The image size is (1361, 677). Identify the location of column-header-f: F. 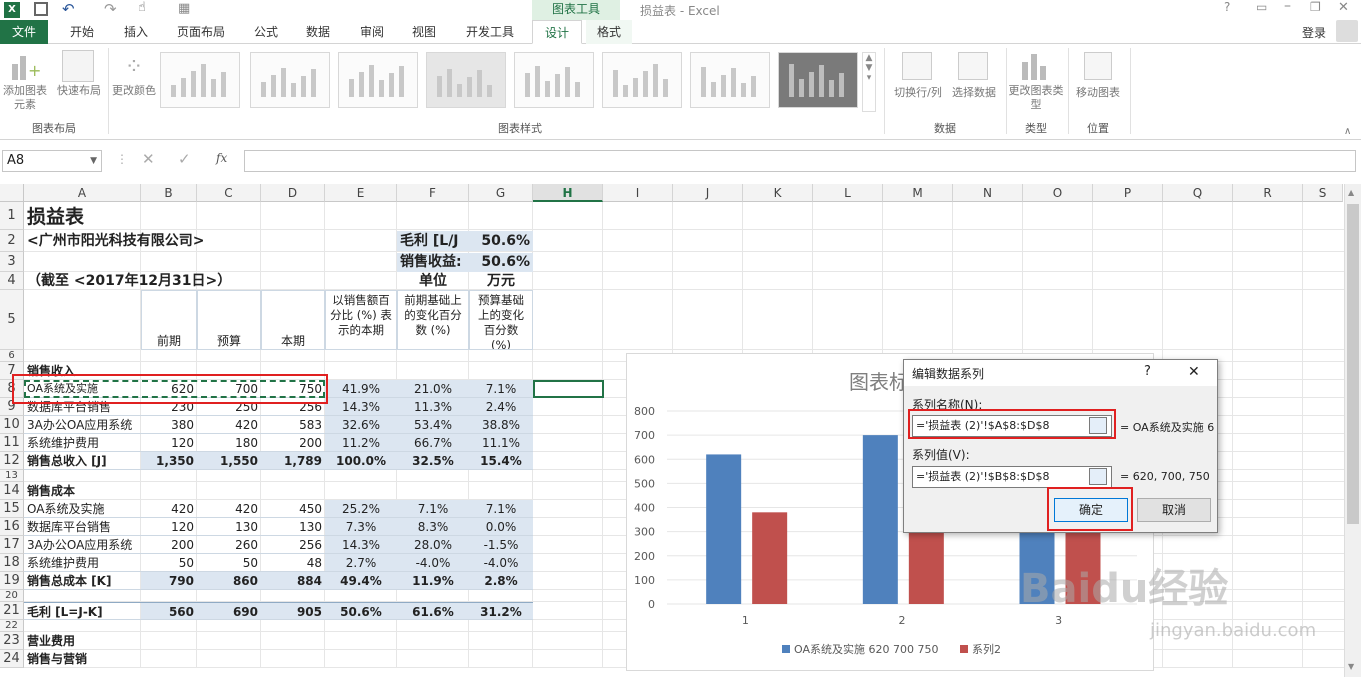
(433, 193).